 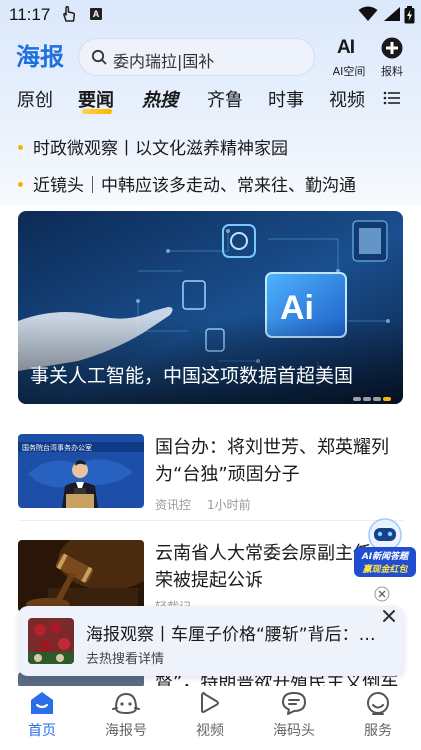 What do you see at coordinates (210, 520) in the screenshot?
I see `divider` at bounding box center [210, 520].